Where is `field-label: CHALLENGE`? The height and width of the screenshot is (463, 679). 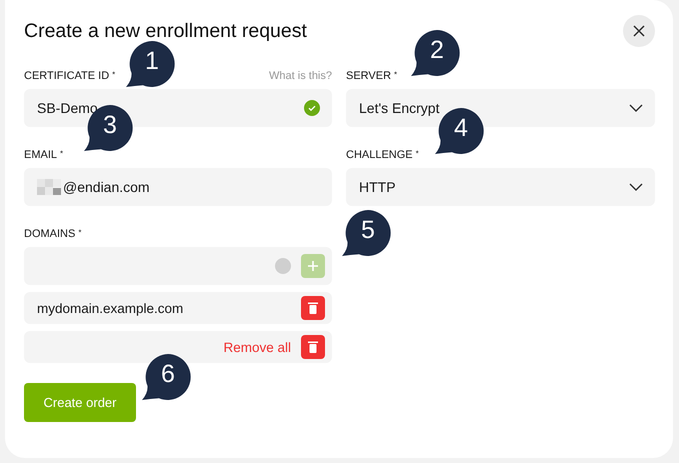 field-label: CHALLENGE is located at coordinates (379, 155).